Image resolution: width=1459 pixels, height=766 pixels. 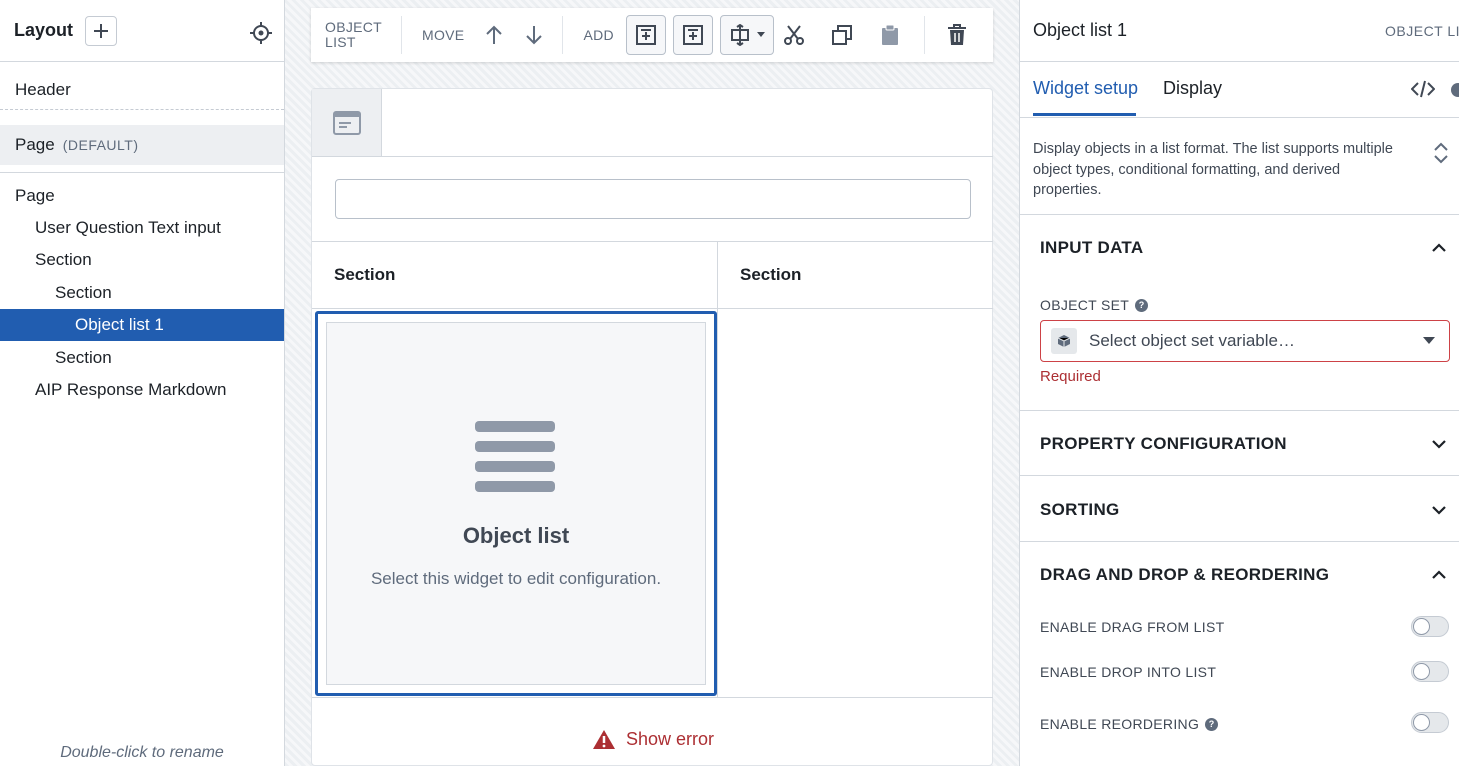 I want to click on clipboard-icon, so click(x=889, y=34).